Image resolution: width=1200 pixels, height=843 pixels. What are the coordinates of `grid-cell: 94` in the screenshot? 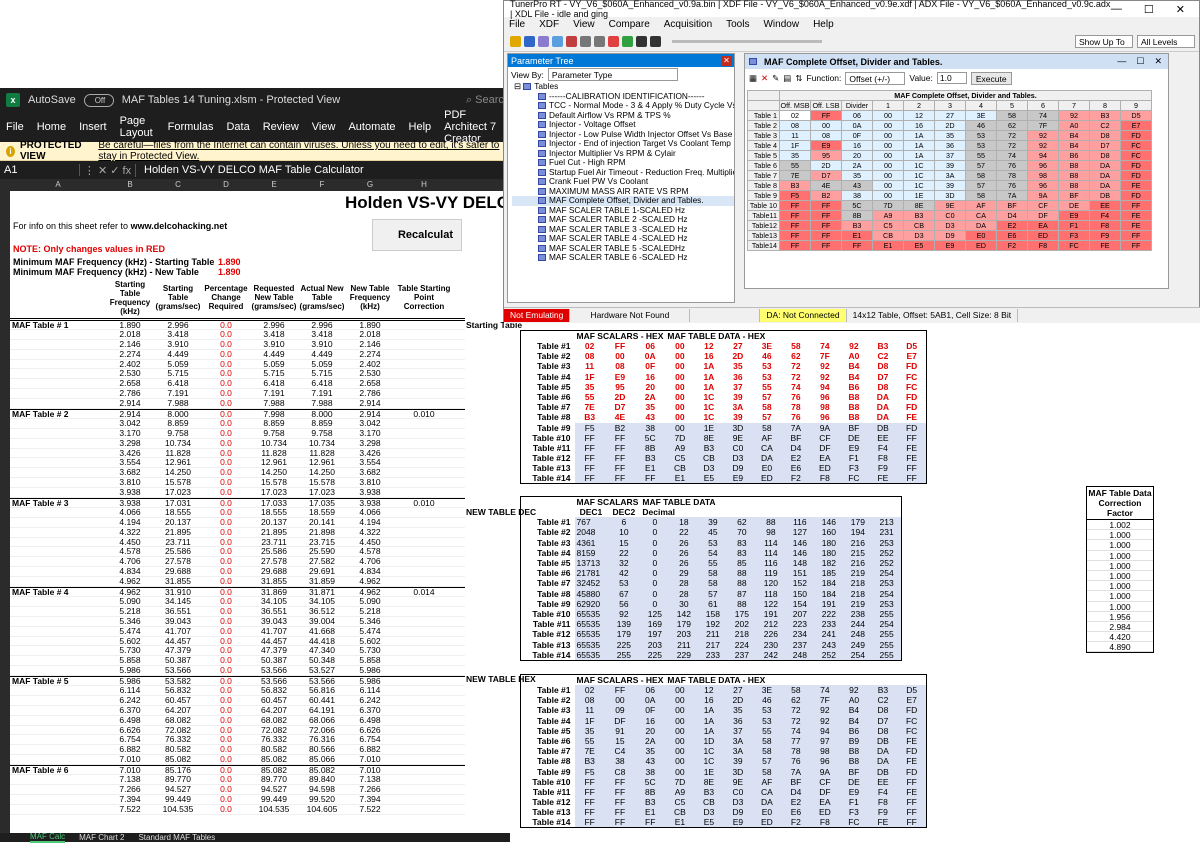 It's located at (1043, 155).